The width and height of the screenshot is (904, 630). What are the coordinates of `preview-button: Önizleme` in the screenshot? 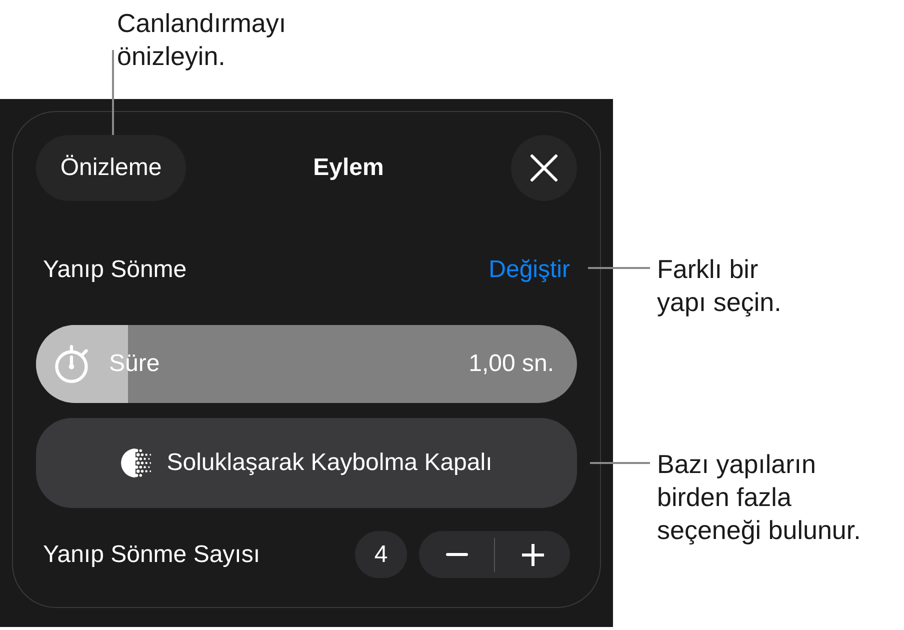 It's located at (111, 168).